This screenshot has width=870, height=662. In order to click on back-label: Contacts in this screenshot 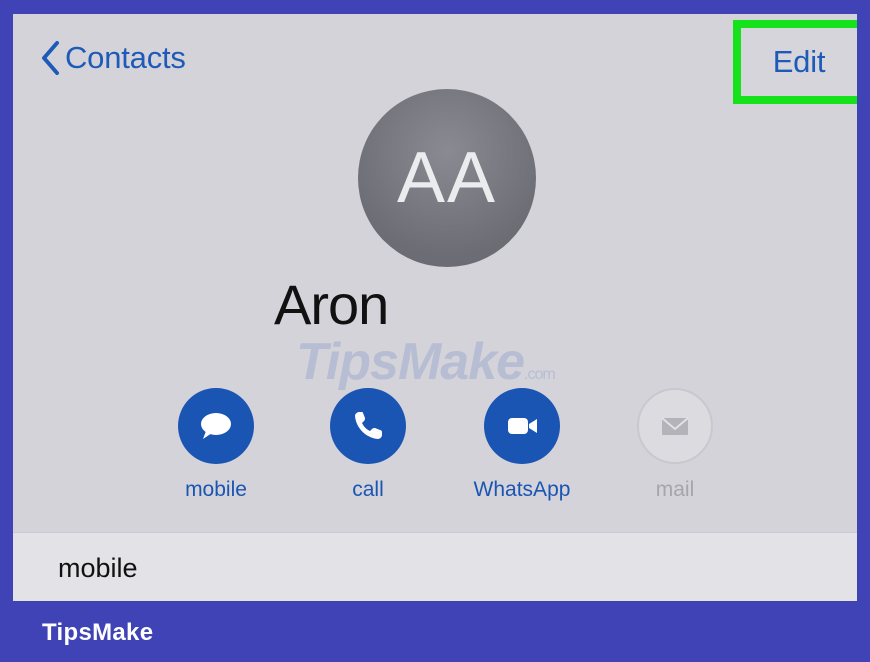, I will do `click(125, 57)`.